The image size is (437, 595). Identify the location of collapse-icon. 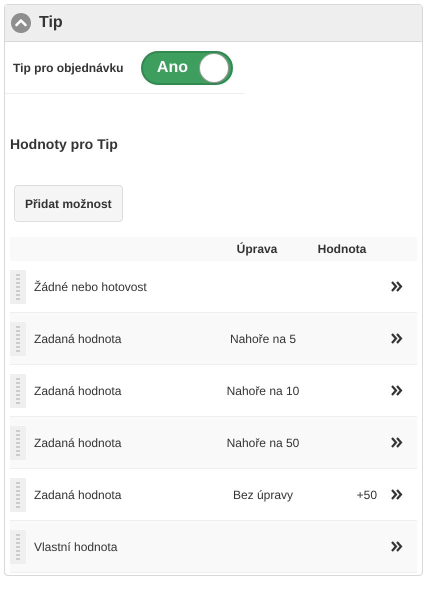
(21, 23).